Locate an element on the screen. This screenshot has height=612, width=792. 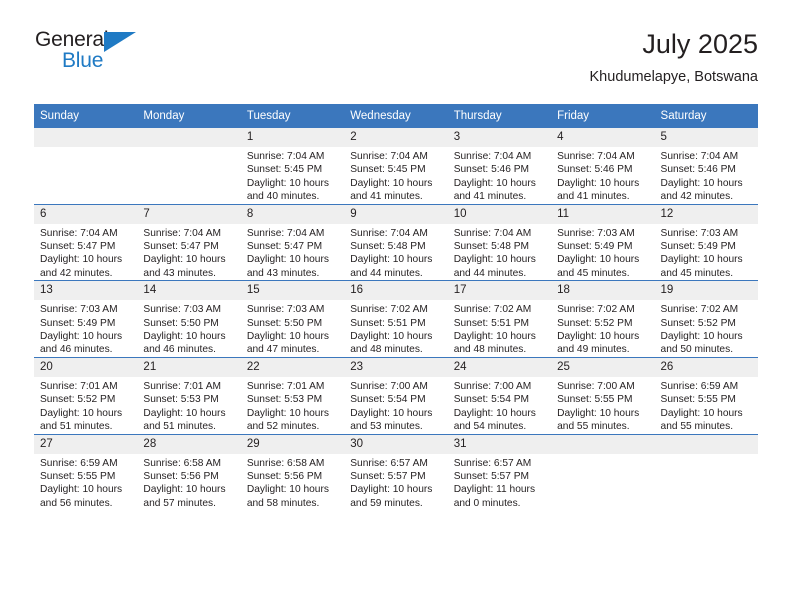
daylight-text-line2: and 43 minutes. is located at coordinates (179, 273).